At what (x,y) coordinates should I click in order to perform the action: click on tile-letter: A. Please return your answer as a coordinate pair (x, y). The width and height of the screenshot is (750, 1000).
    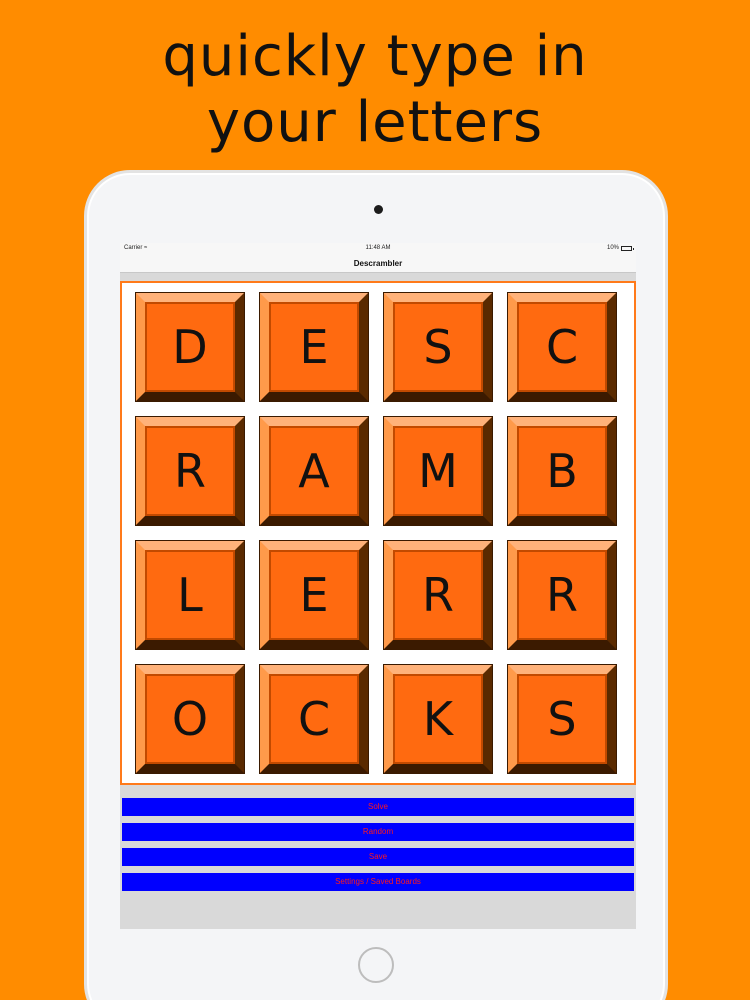
    Looking at the image, I should click on (314, 471).